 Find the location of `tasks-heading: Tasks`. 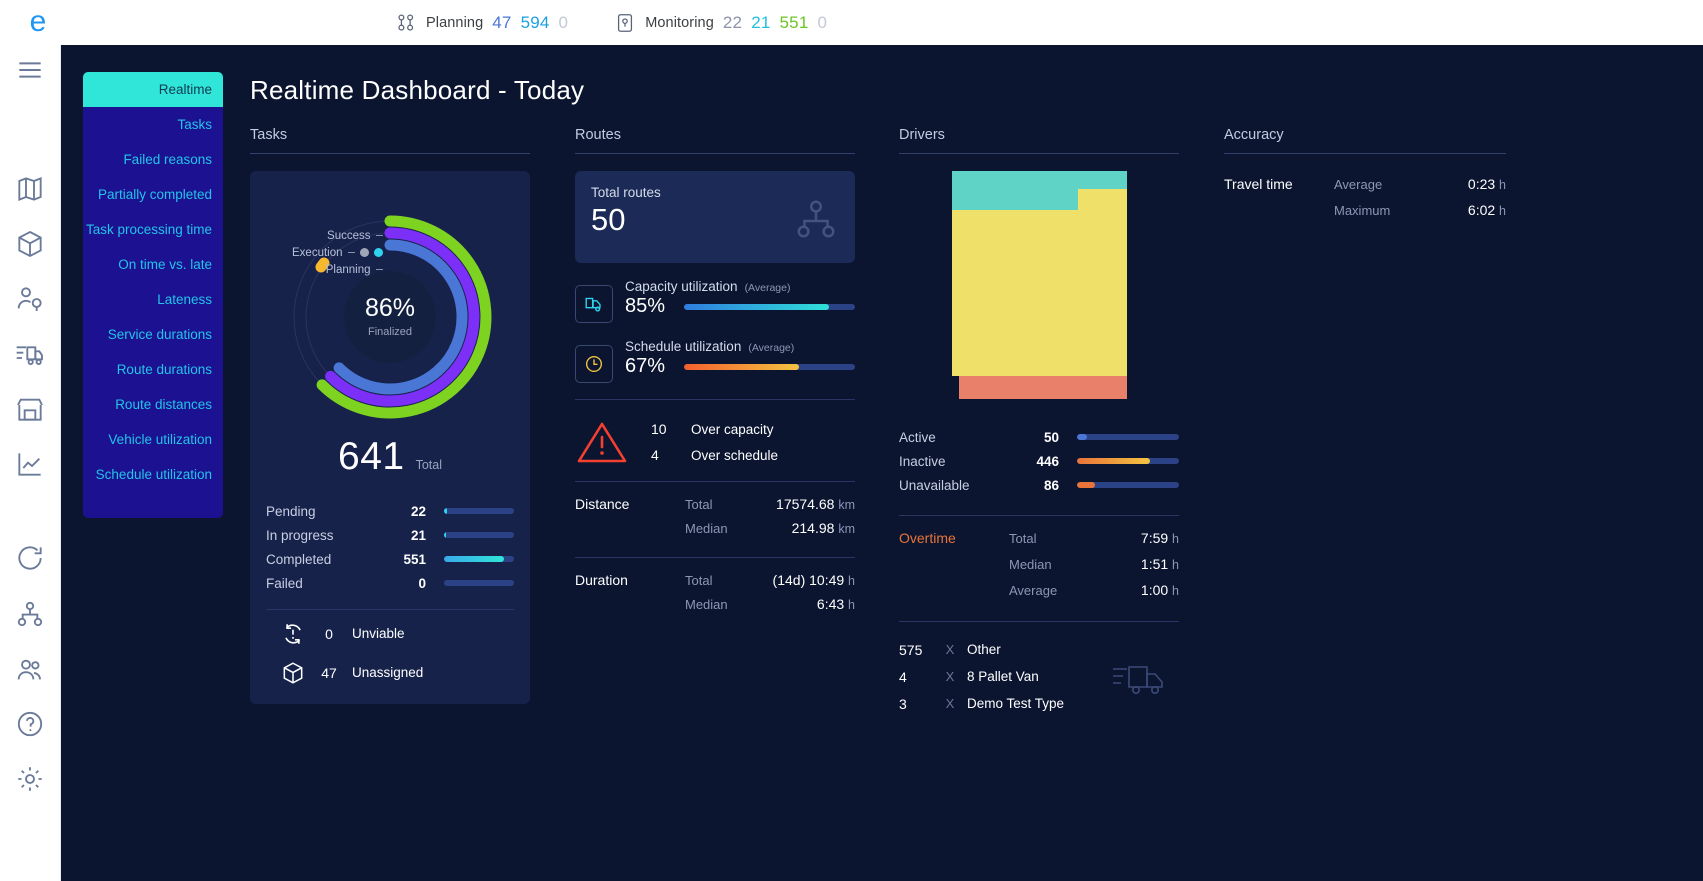

tasks-heading: Tasks is located at coordinates (390, 140).